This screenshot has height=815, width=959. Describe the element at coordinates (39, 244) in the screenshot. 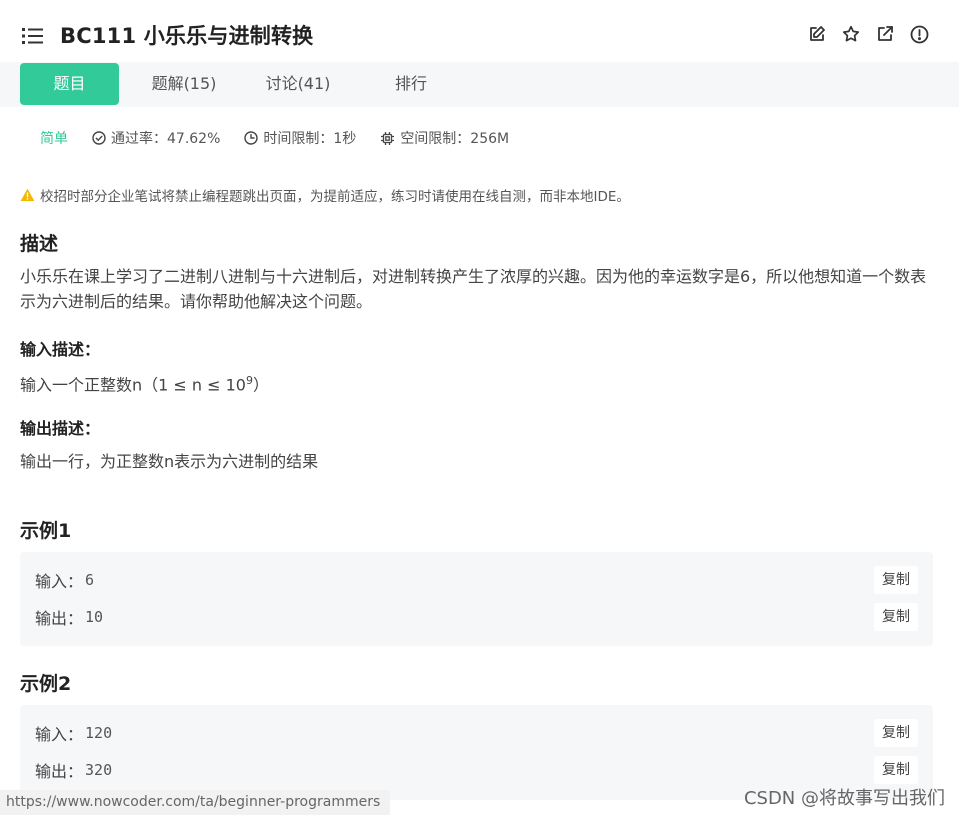

I see `description-heading: 描述` at that location.